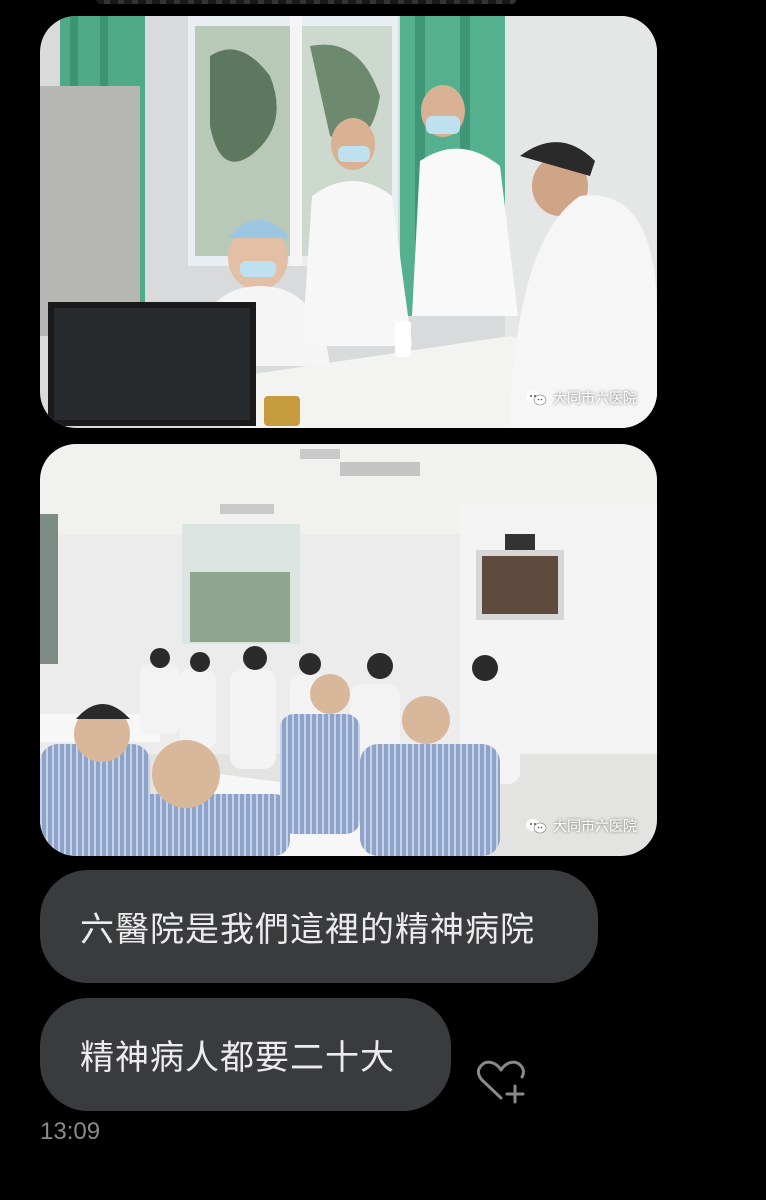 The height and width of the screenshot is (1200, 766). Describe the element at coordinates (237, 1058) in the screenshot. I see `message-text: 精神病人都要二十大` at that location.